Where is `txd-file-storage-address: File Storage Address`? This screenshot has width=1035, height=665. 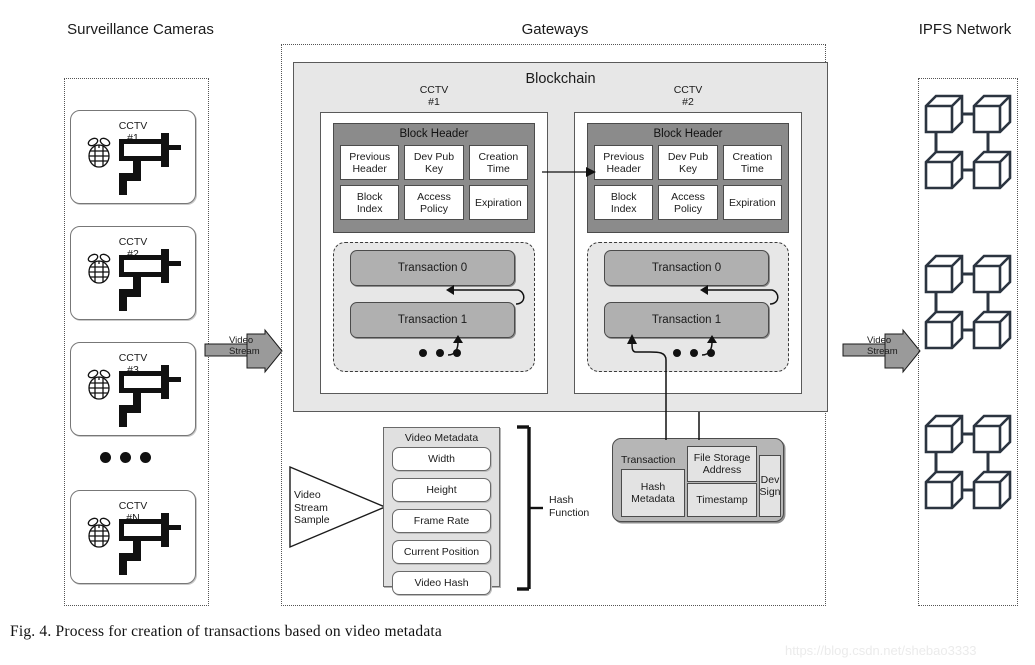
txd-file-storage-address: File Storage Address is located at coordinates (722, 464).